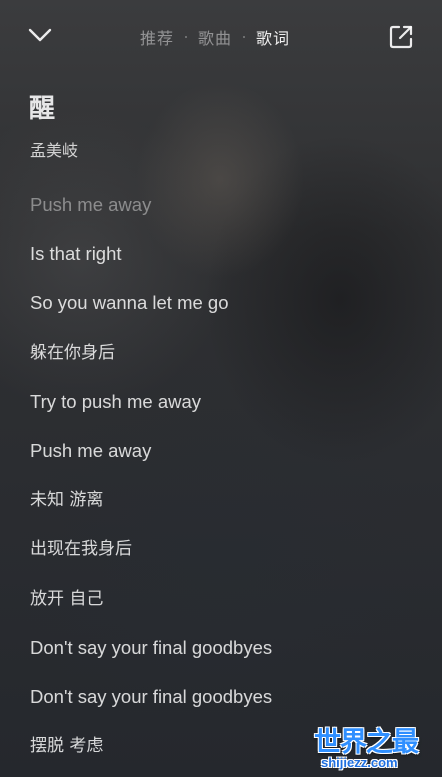 This screenshot has height=777, width=442. I want to click on share-button, so click(401, 37).